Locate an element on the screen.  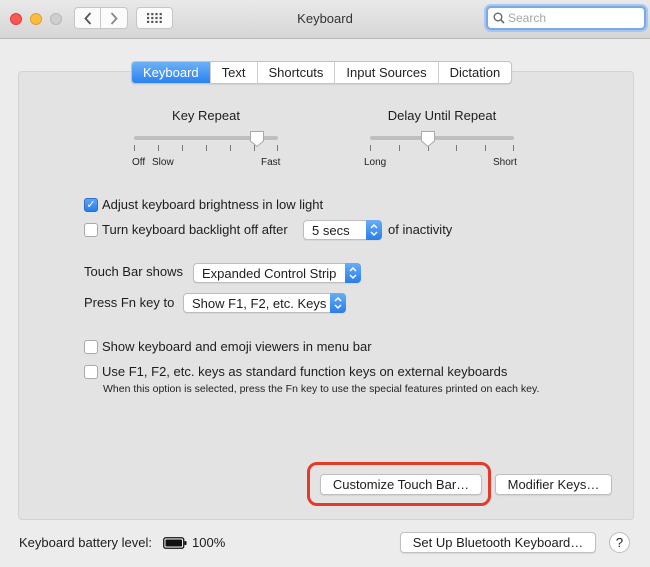
key-repeat-slow-label: Slow is located at coordinates (163, 162).